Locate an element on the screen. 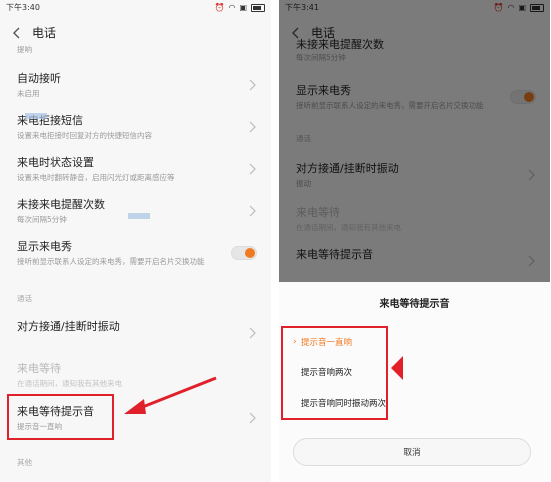 This screenshot has width=551, height=482. section-header-other: 其他 is located at coordinates (24, 462).